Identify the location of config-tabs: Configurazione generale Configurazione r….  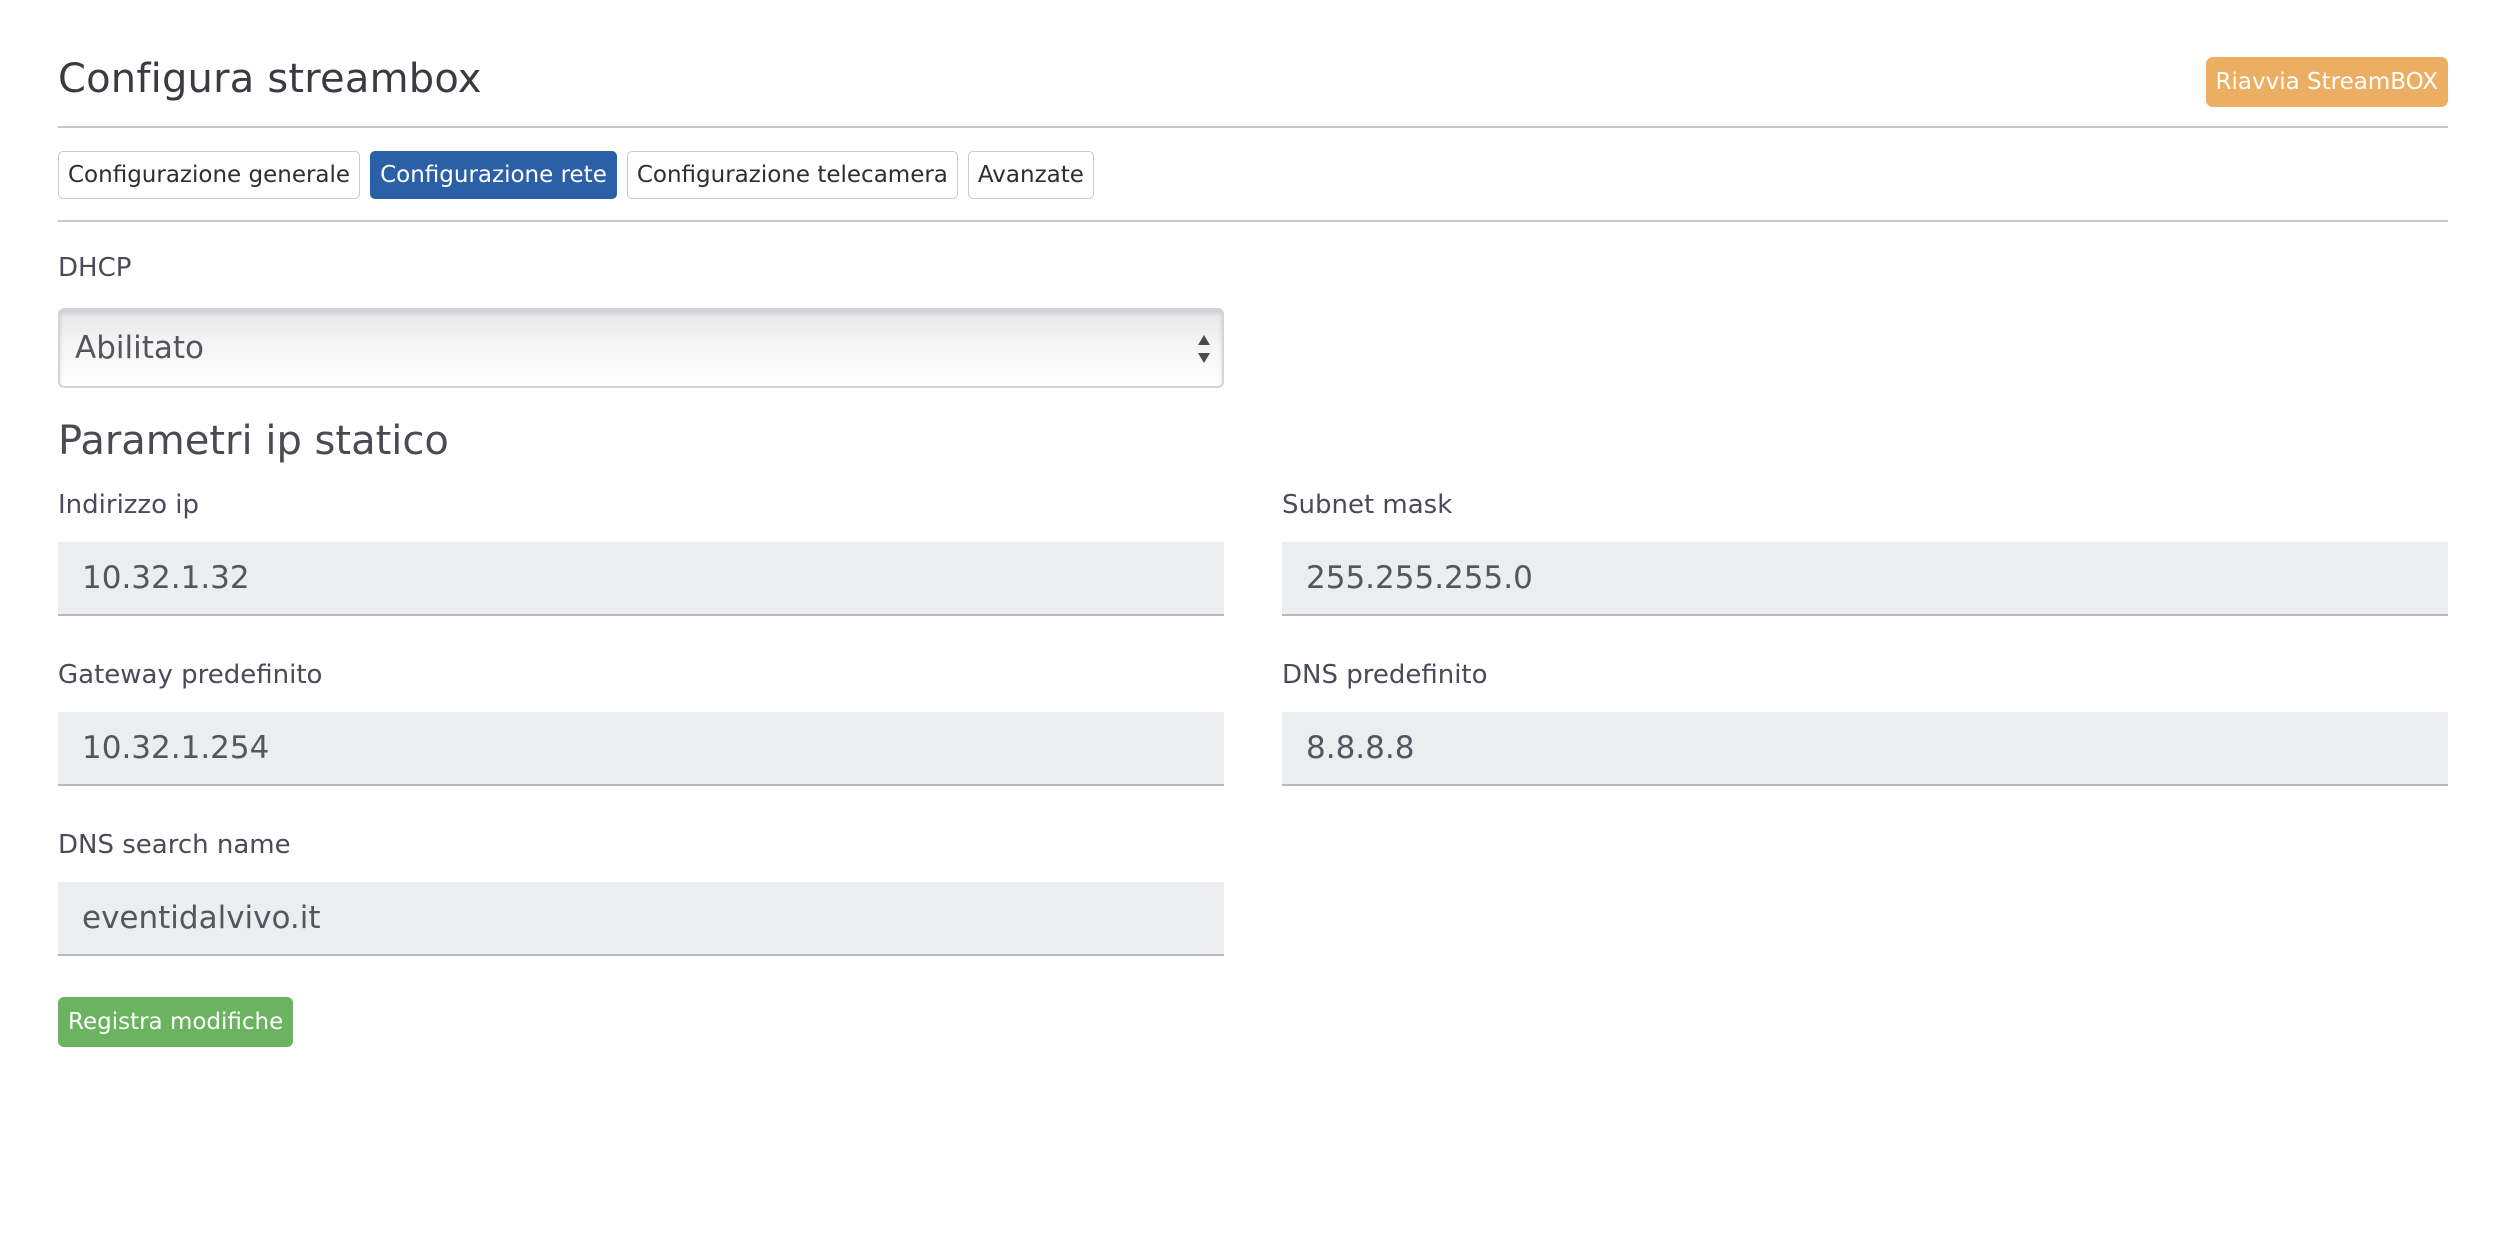
(576, 175).